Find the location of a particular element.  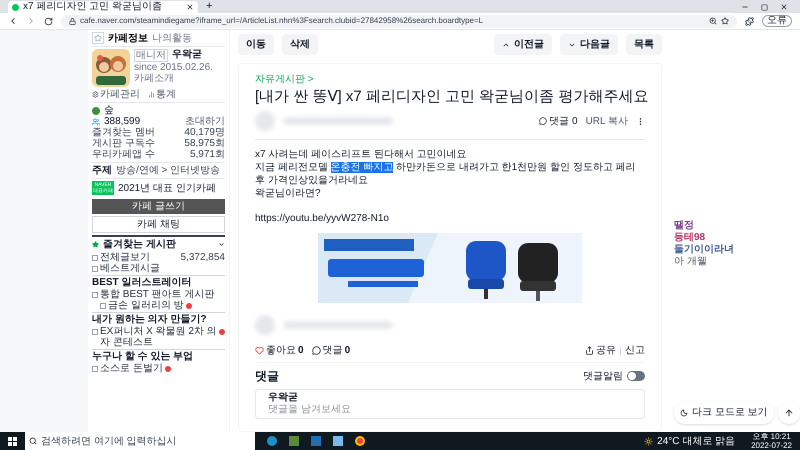

star-icon is located at coordinates (95, 244).